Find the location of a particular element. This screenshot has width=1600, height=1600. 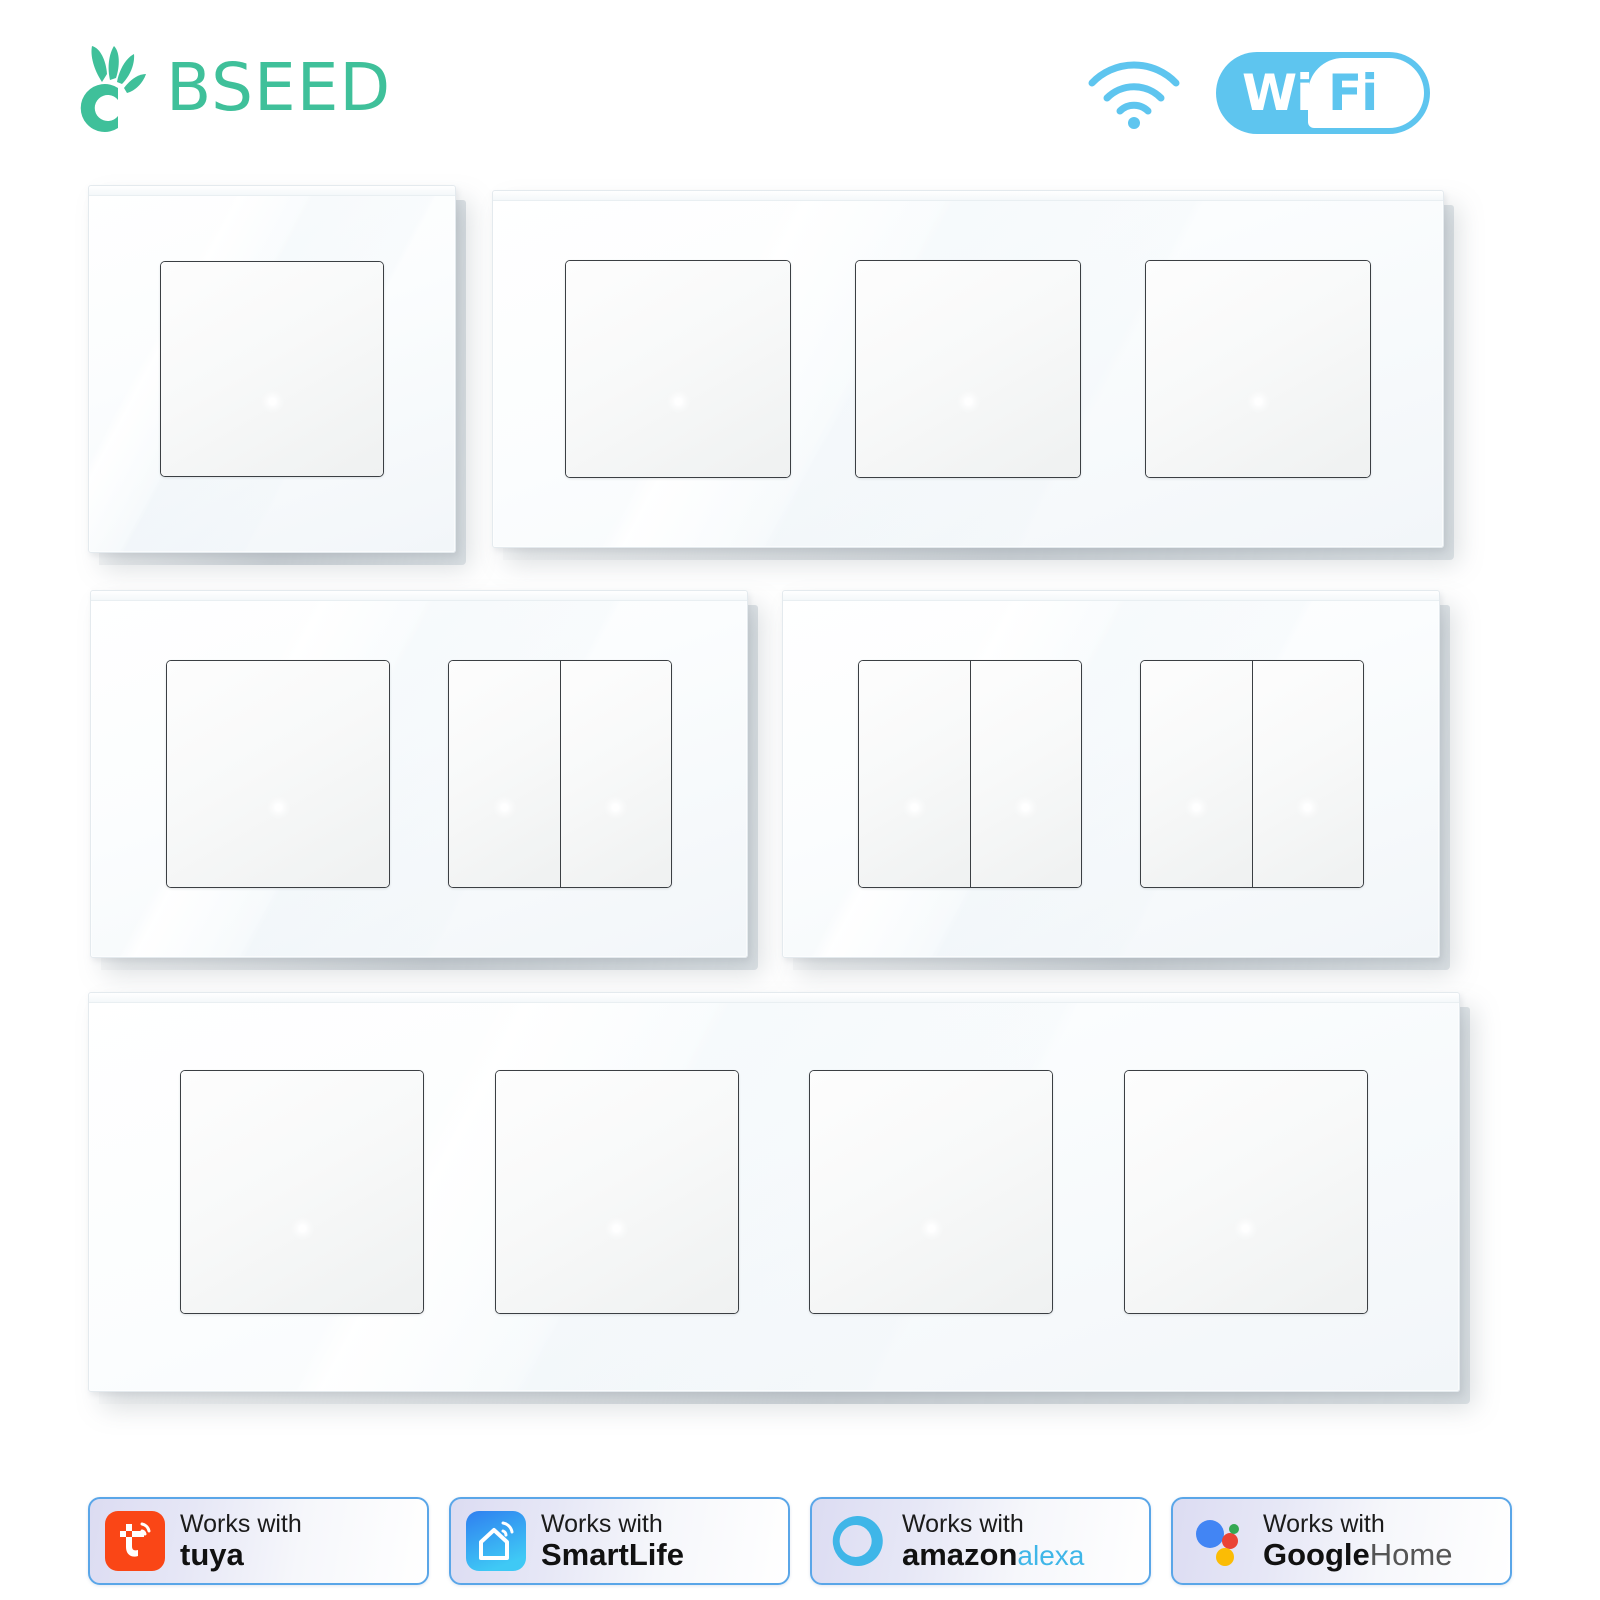

badge-works-with-google-home: Works with GoogleHome is located at coordinates (1341, 1541).